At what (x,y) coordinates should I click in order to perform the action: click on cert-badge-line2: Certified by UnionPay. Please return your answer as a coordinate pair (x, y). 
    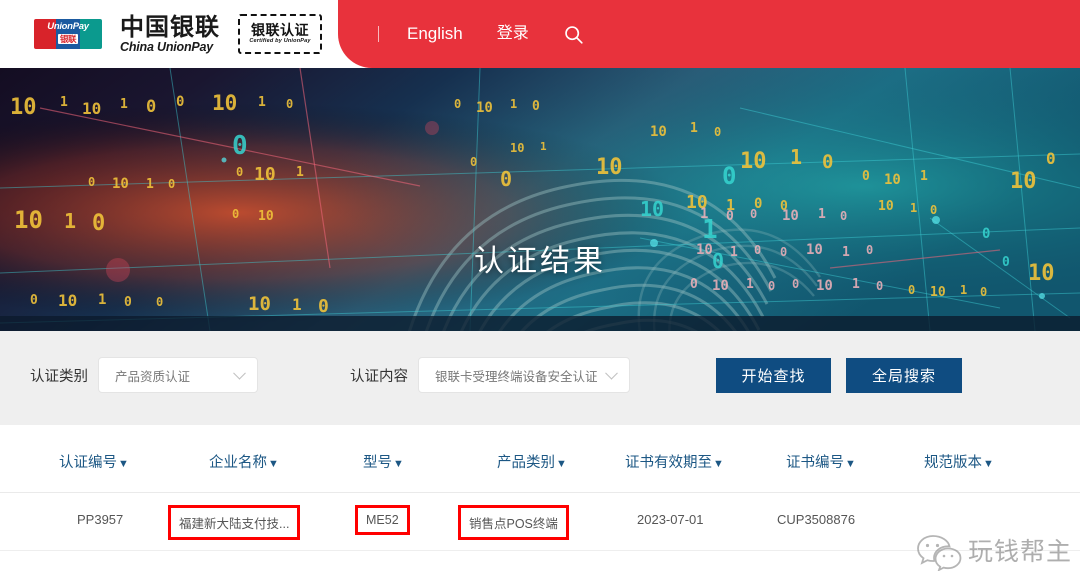
    Looking at the image, I should click on (280, 41).